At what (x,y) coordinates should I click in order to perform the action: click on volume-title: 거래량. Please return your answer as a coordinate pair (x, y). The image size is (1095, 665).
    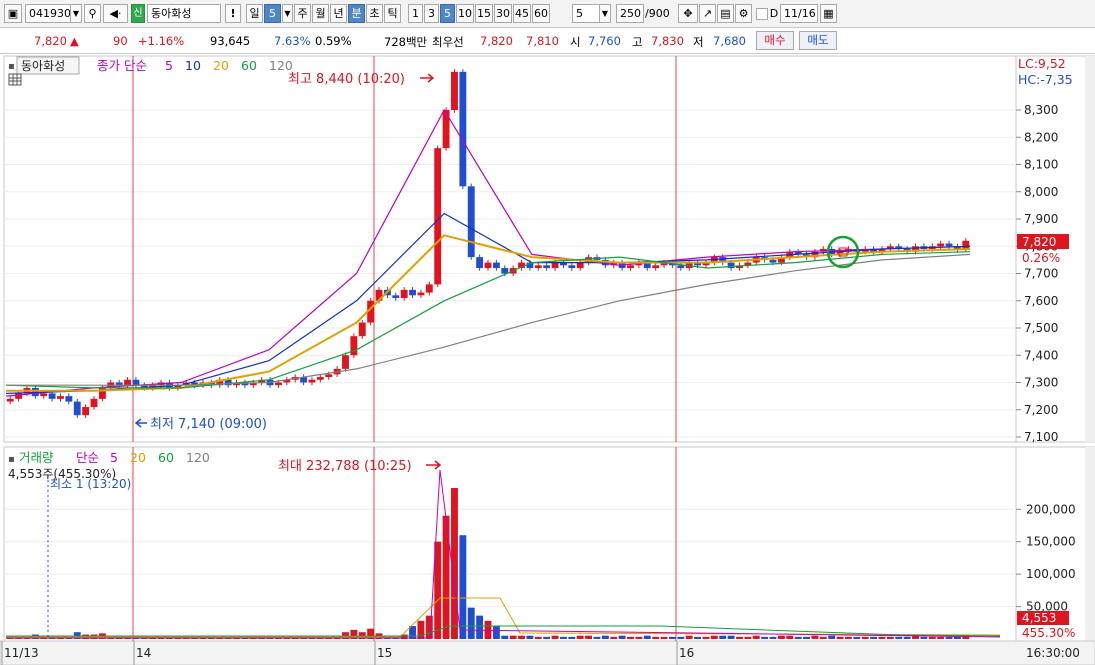
    Looking at the image, I should click on (36, 457).